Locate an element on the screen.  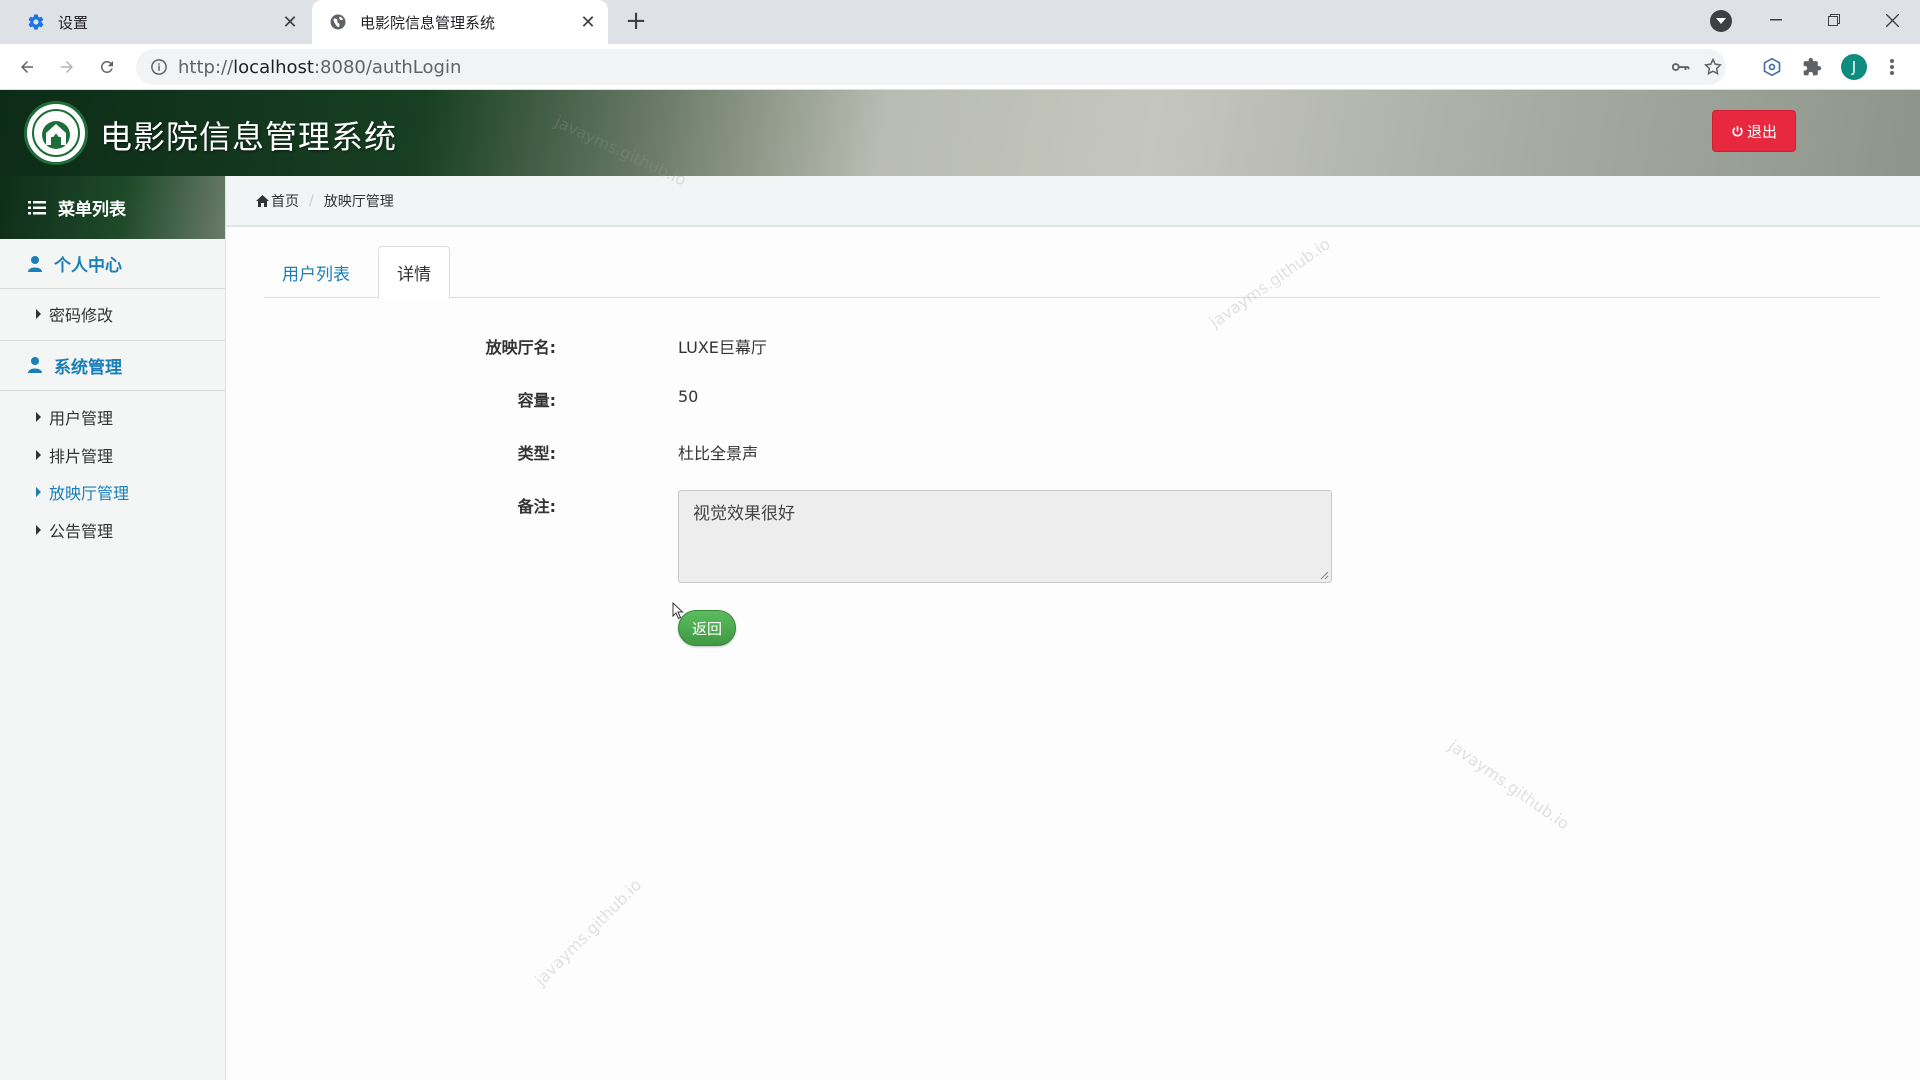
power-icon is located at coordinates (1737, 130).